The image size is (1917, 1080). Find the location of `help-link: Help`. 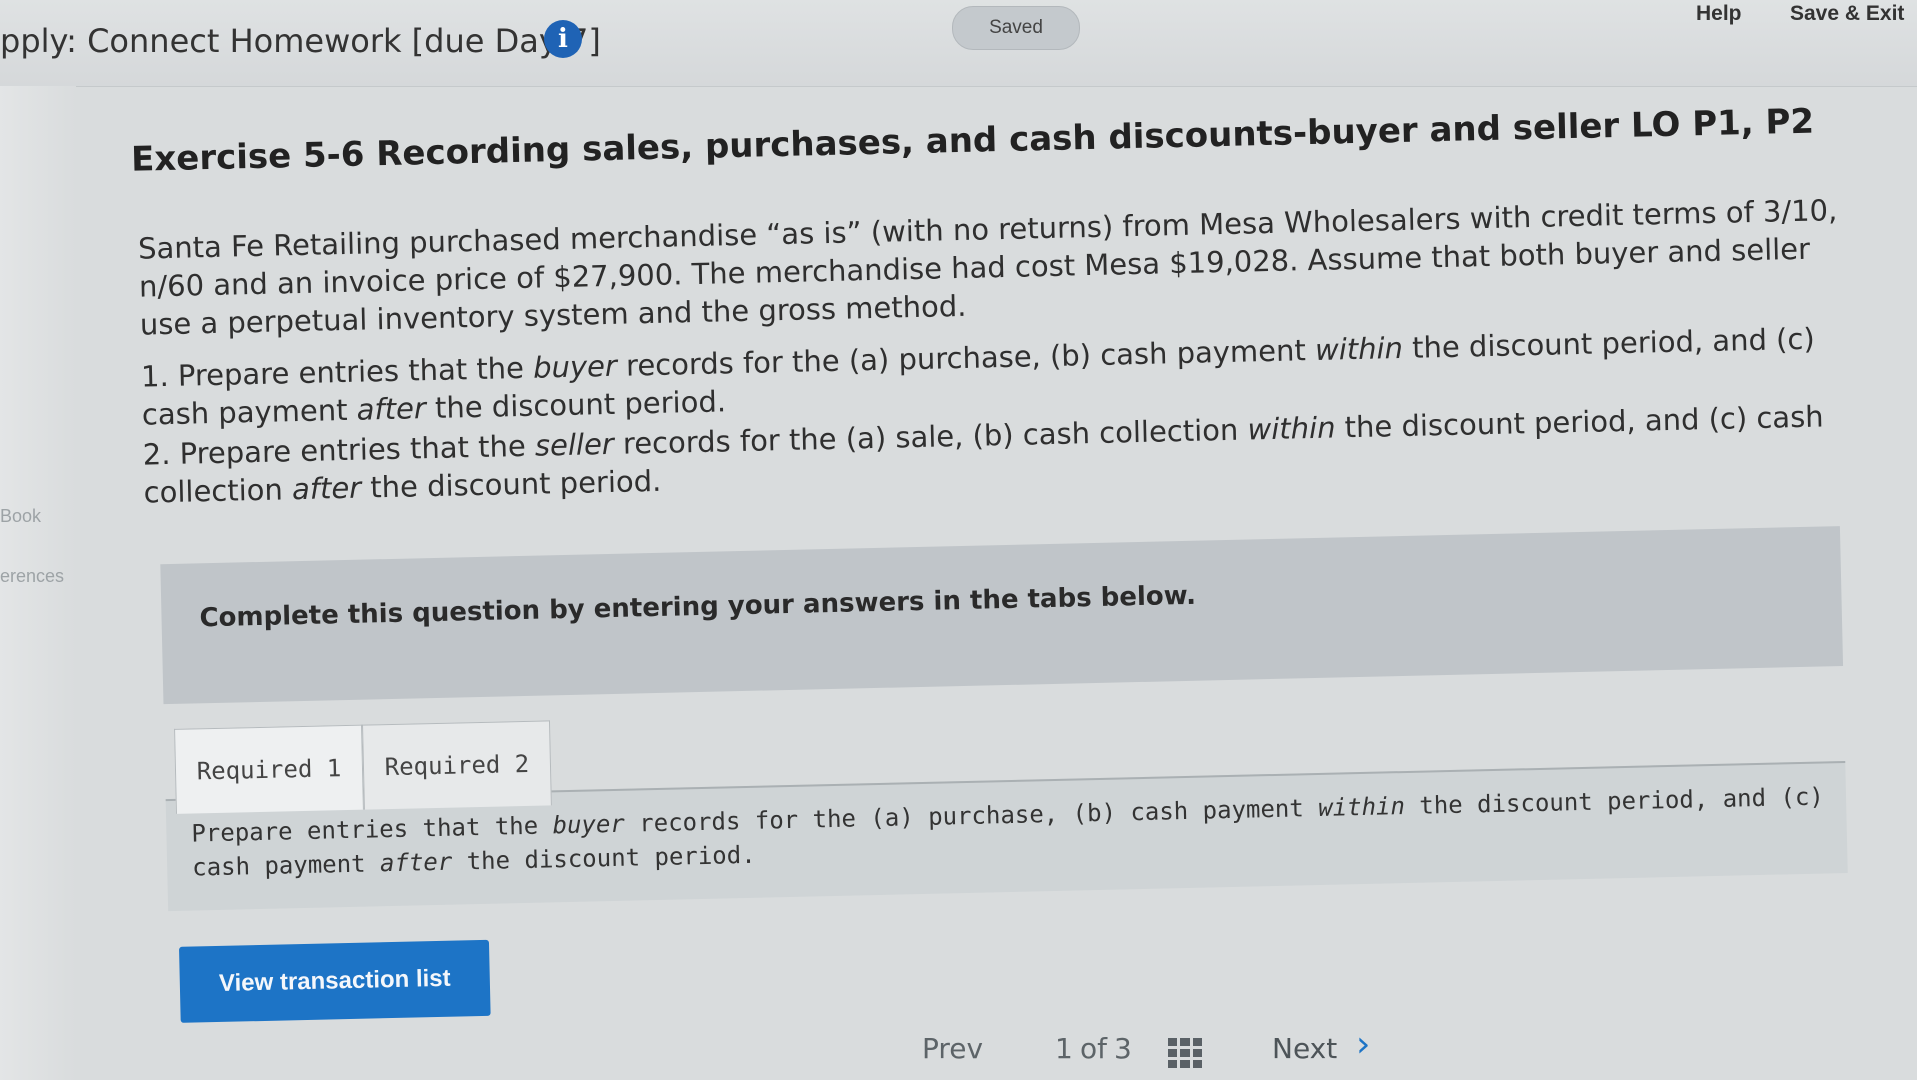

help-link: Help is located at coordinates (1719, 14).